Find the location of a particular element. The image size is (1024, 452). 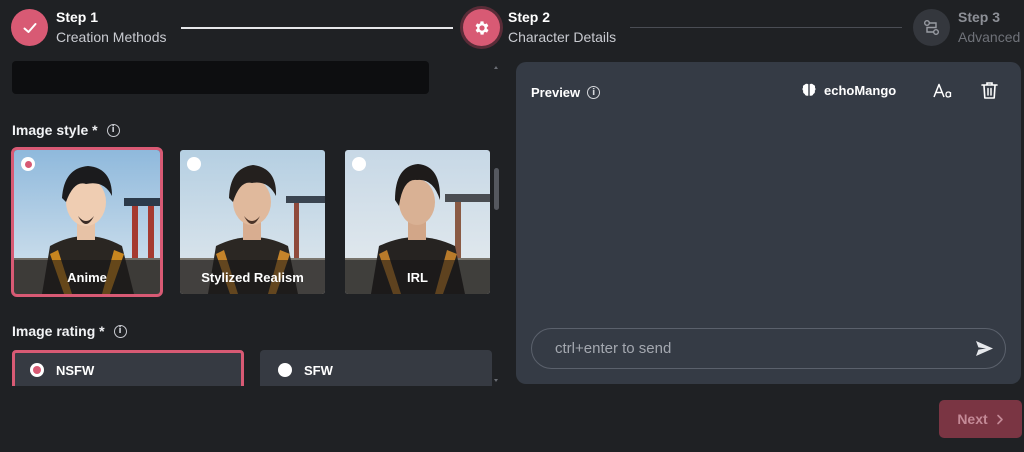

flow-icon is located at coordinates (931, 27).